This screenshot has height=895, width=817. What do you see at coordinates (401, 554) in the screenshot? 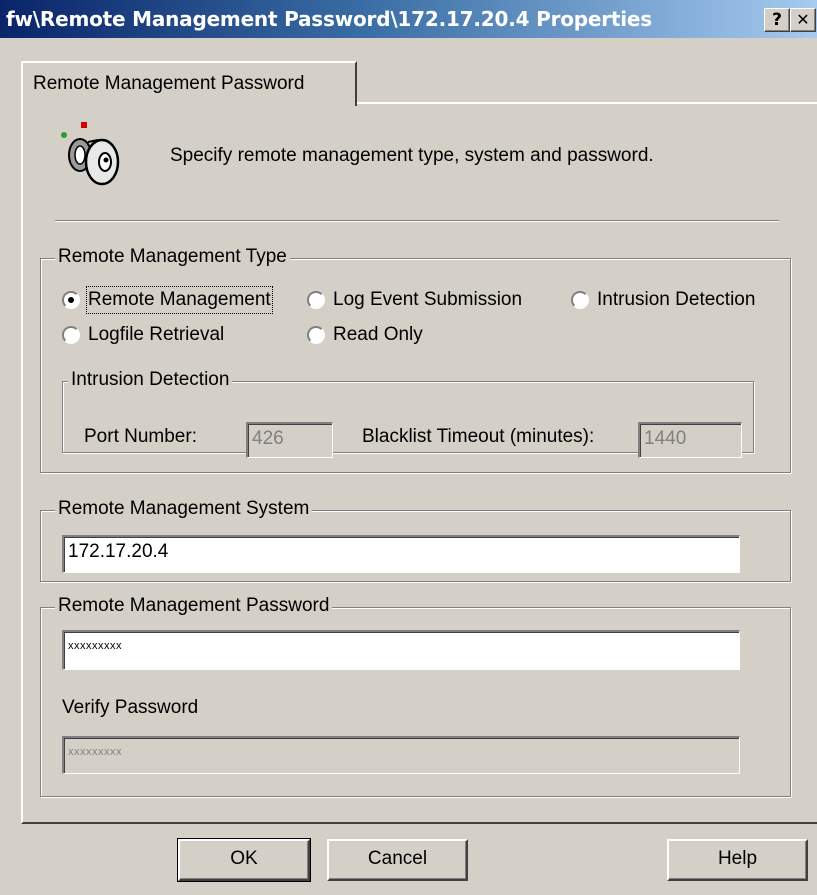
I see `system-address-input: 172.17.20.4` at bounding box center [401, 554].